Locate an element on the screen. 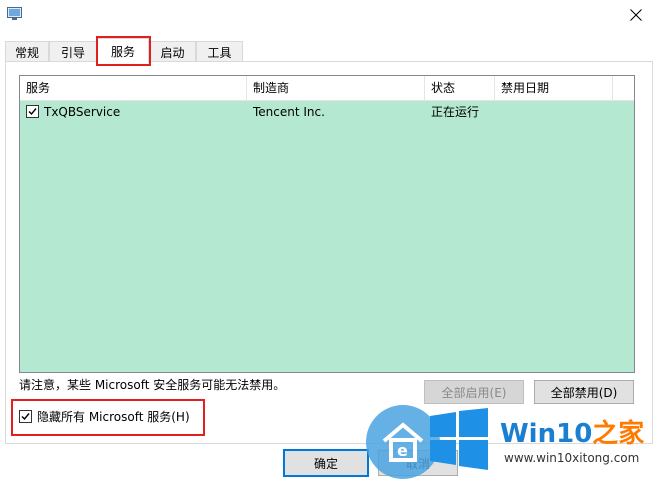  ok-button: 确定 is located at coordinates (326, 463).